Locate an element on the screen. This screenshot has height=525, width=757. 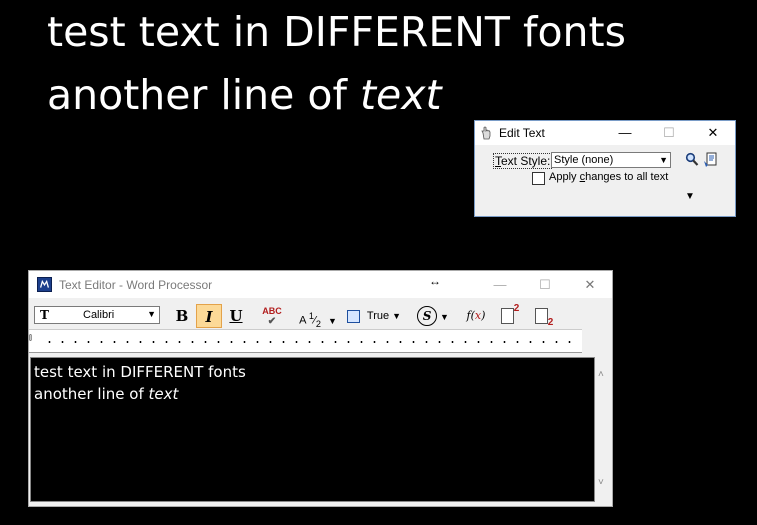
content-line-1: test text in DIFFERENT fonts is located at coordinates (140, 372).